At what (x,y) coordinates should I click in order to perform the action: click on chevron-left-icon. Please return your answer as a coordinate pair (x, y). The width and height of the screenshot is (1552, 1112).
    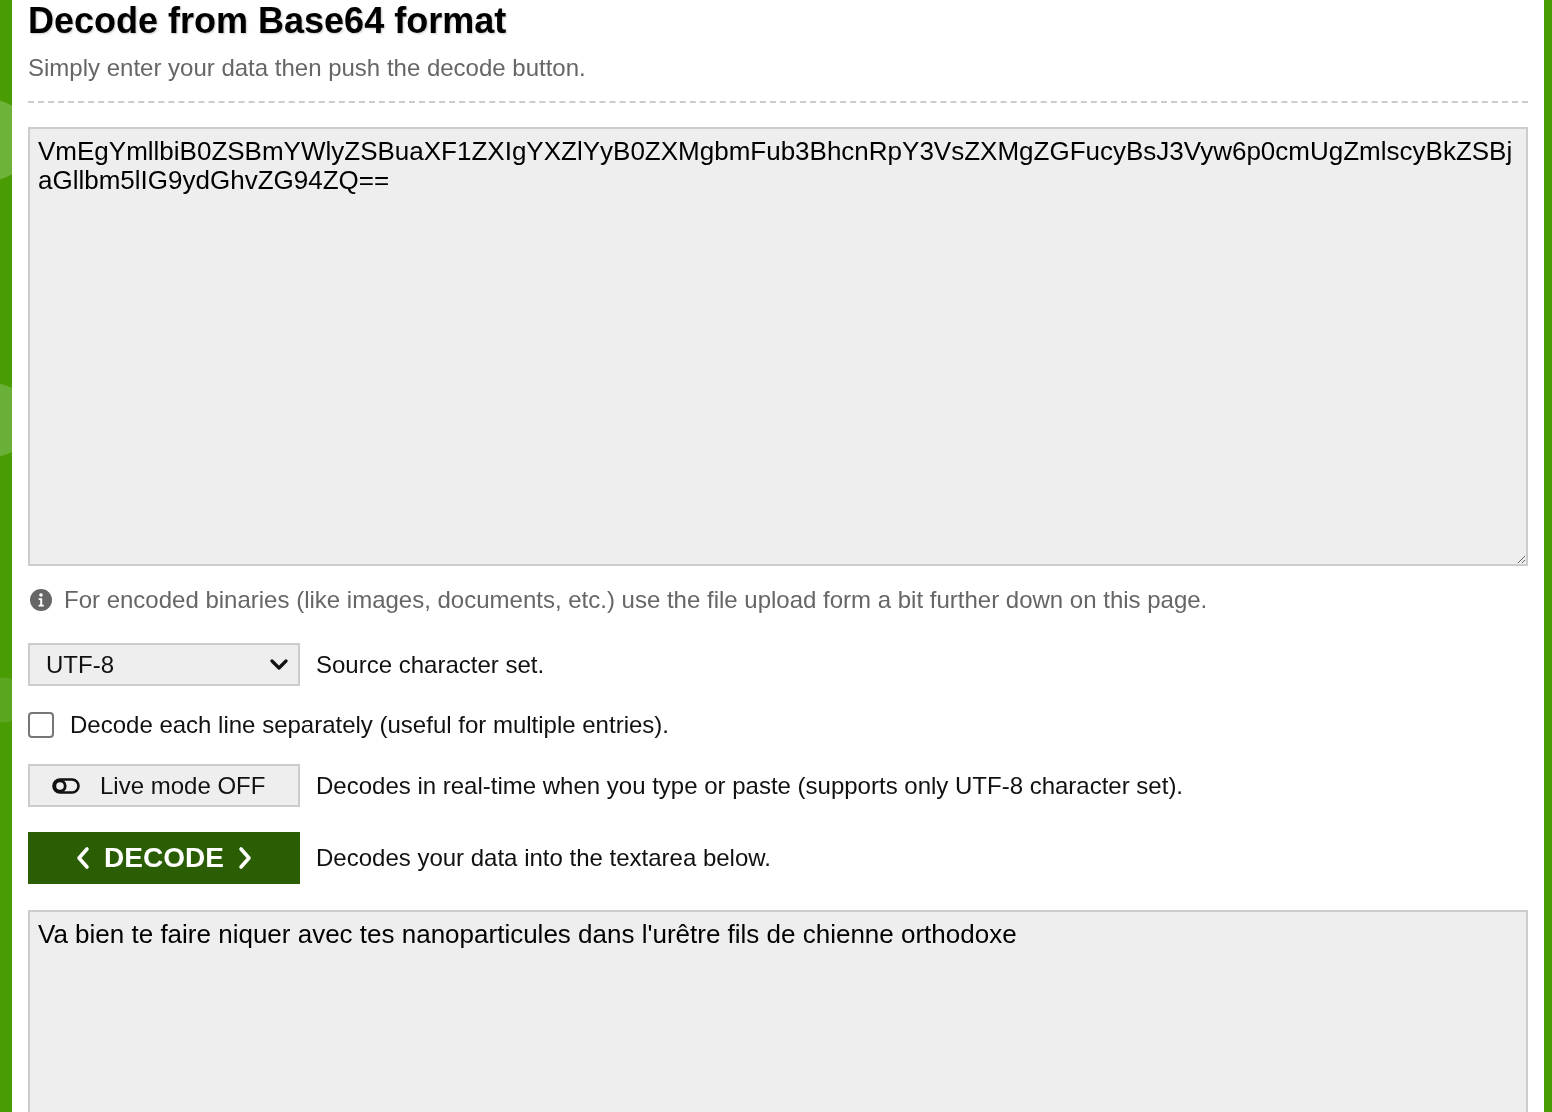
    Looking at the image, I should click on (83, 858).